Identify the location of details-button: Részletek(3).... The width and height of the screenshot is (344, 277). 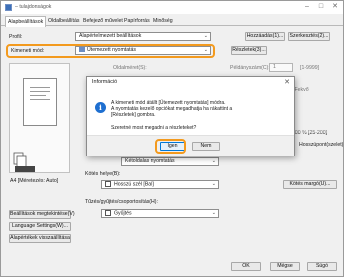
(249, 50).